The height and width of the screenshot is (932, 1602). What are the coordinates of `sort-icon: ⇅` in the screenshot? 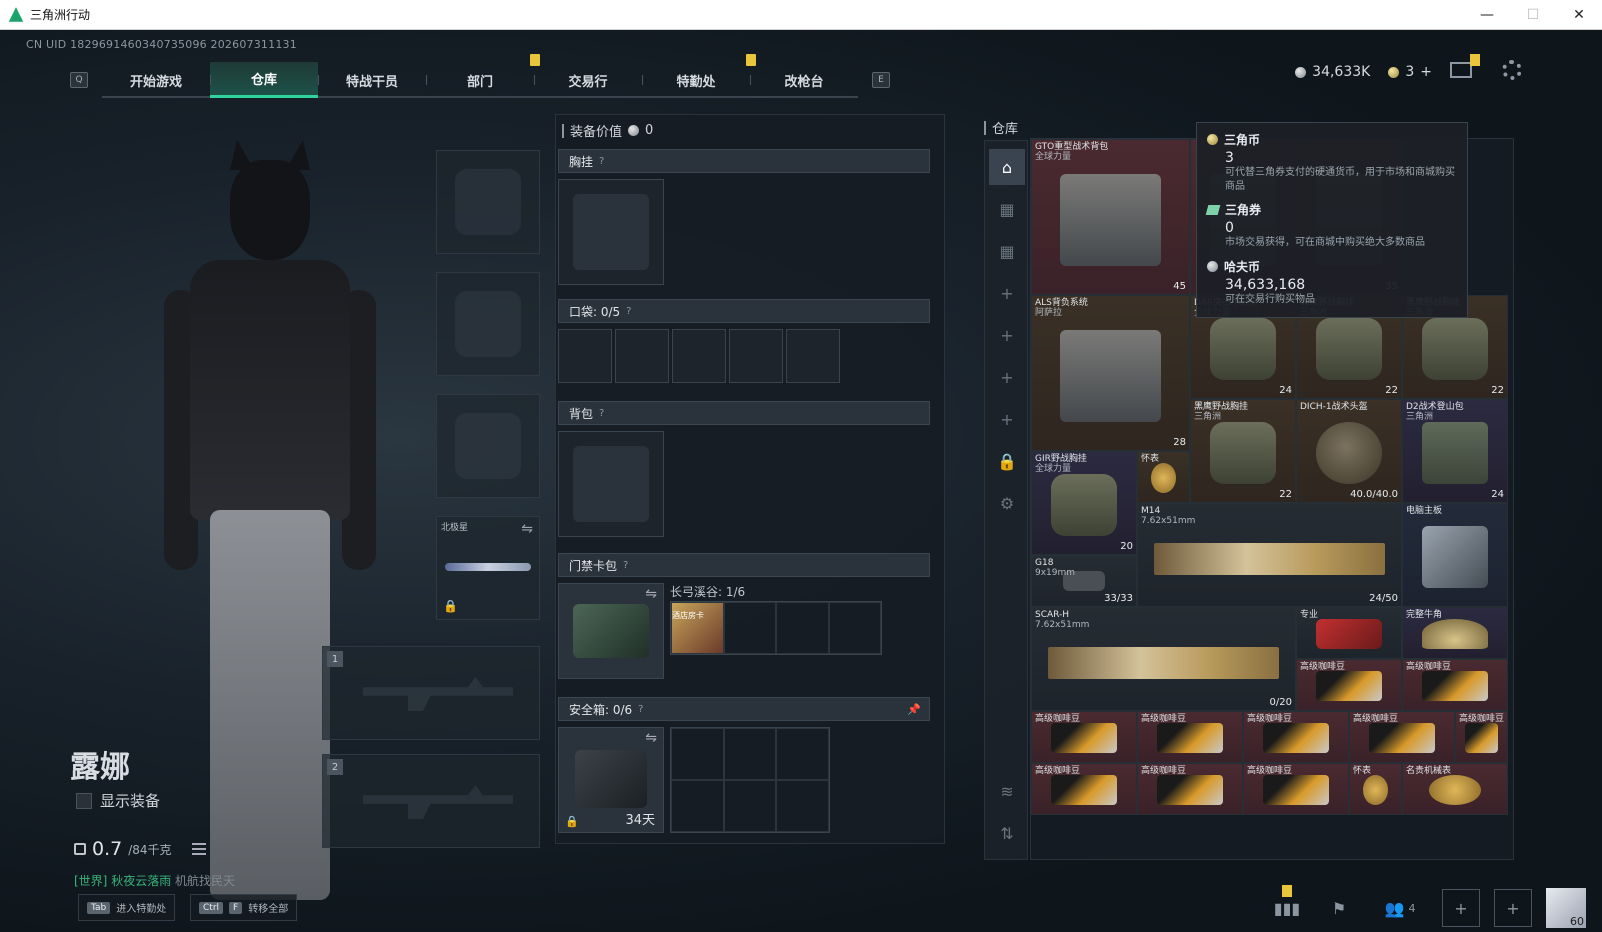 It's located at (1007, 833).